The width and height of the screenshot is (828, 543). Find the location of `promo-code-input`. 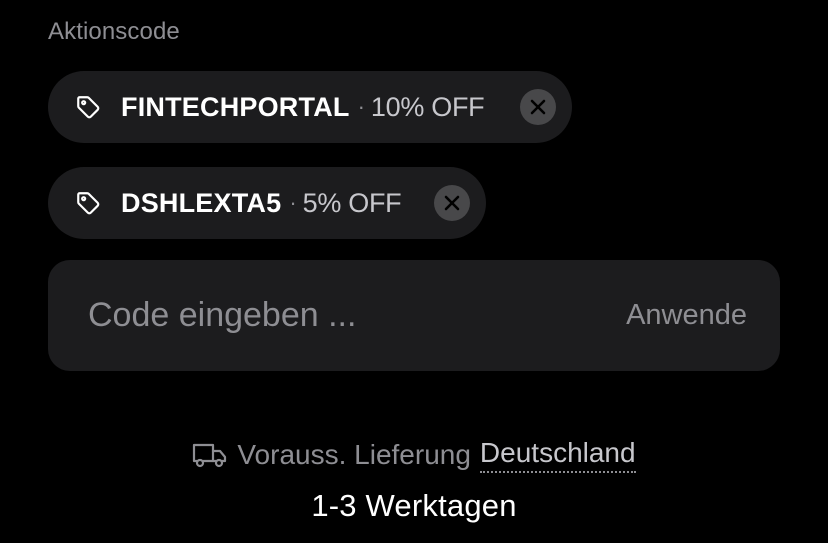

promo-code-input is located at coordinates (357, 315).